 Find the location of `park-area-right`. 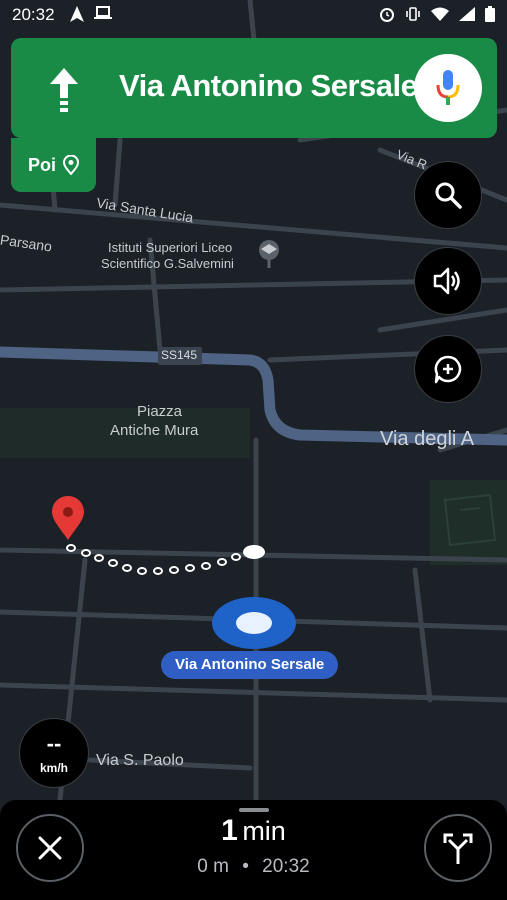

park-area-right is located at coordinates (468, 522).